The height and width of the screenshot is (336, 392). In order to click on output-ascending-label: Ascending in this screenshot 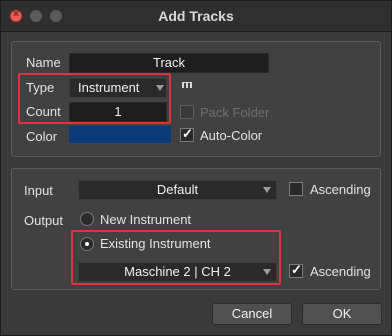, I will do `click(340, 271)`.